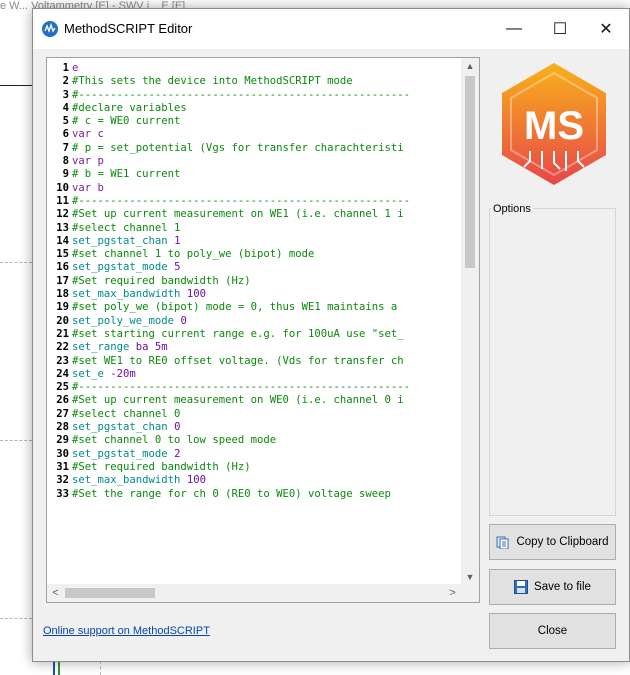 The image size is (630, 675). I want to click on code-line: 32 set_max_bandwidth 100, so click(254, 480).